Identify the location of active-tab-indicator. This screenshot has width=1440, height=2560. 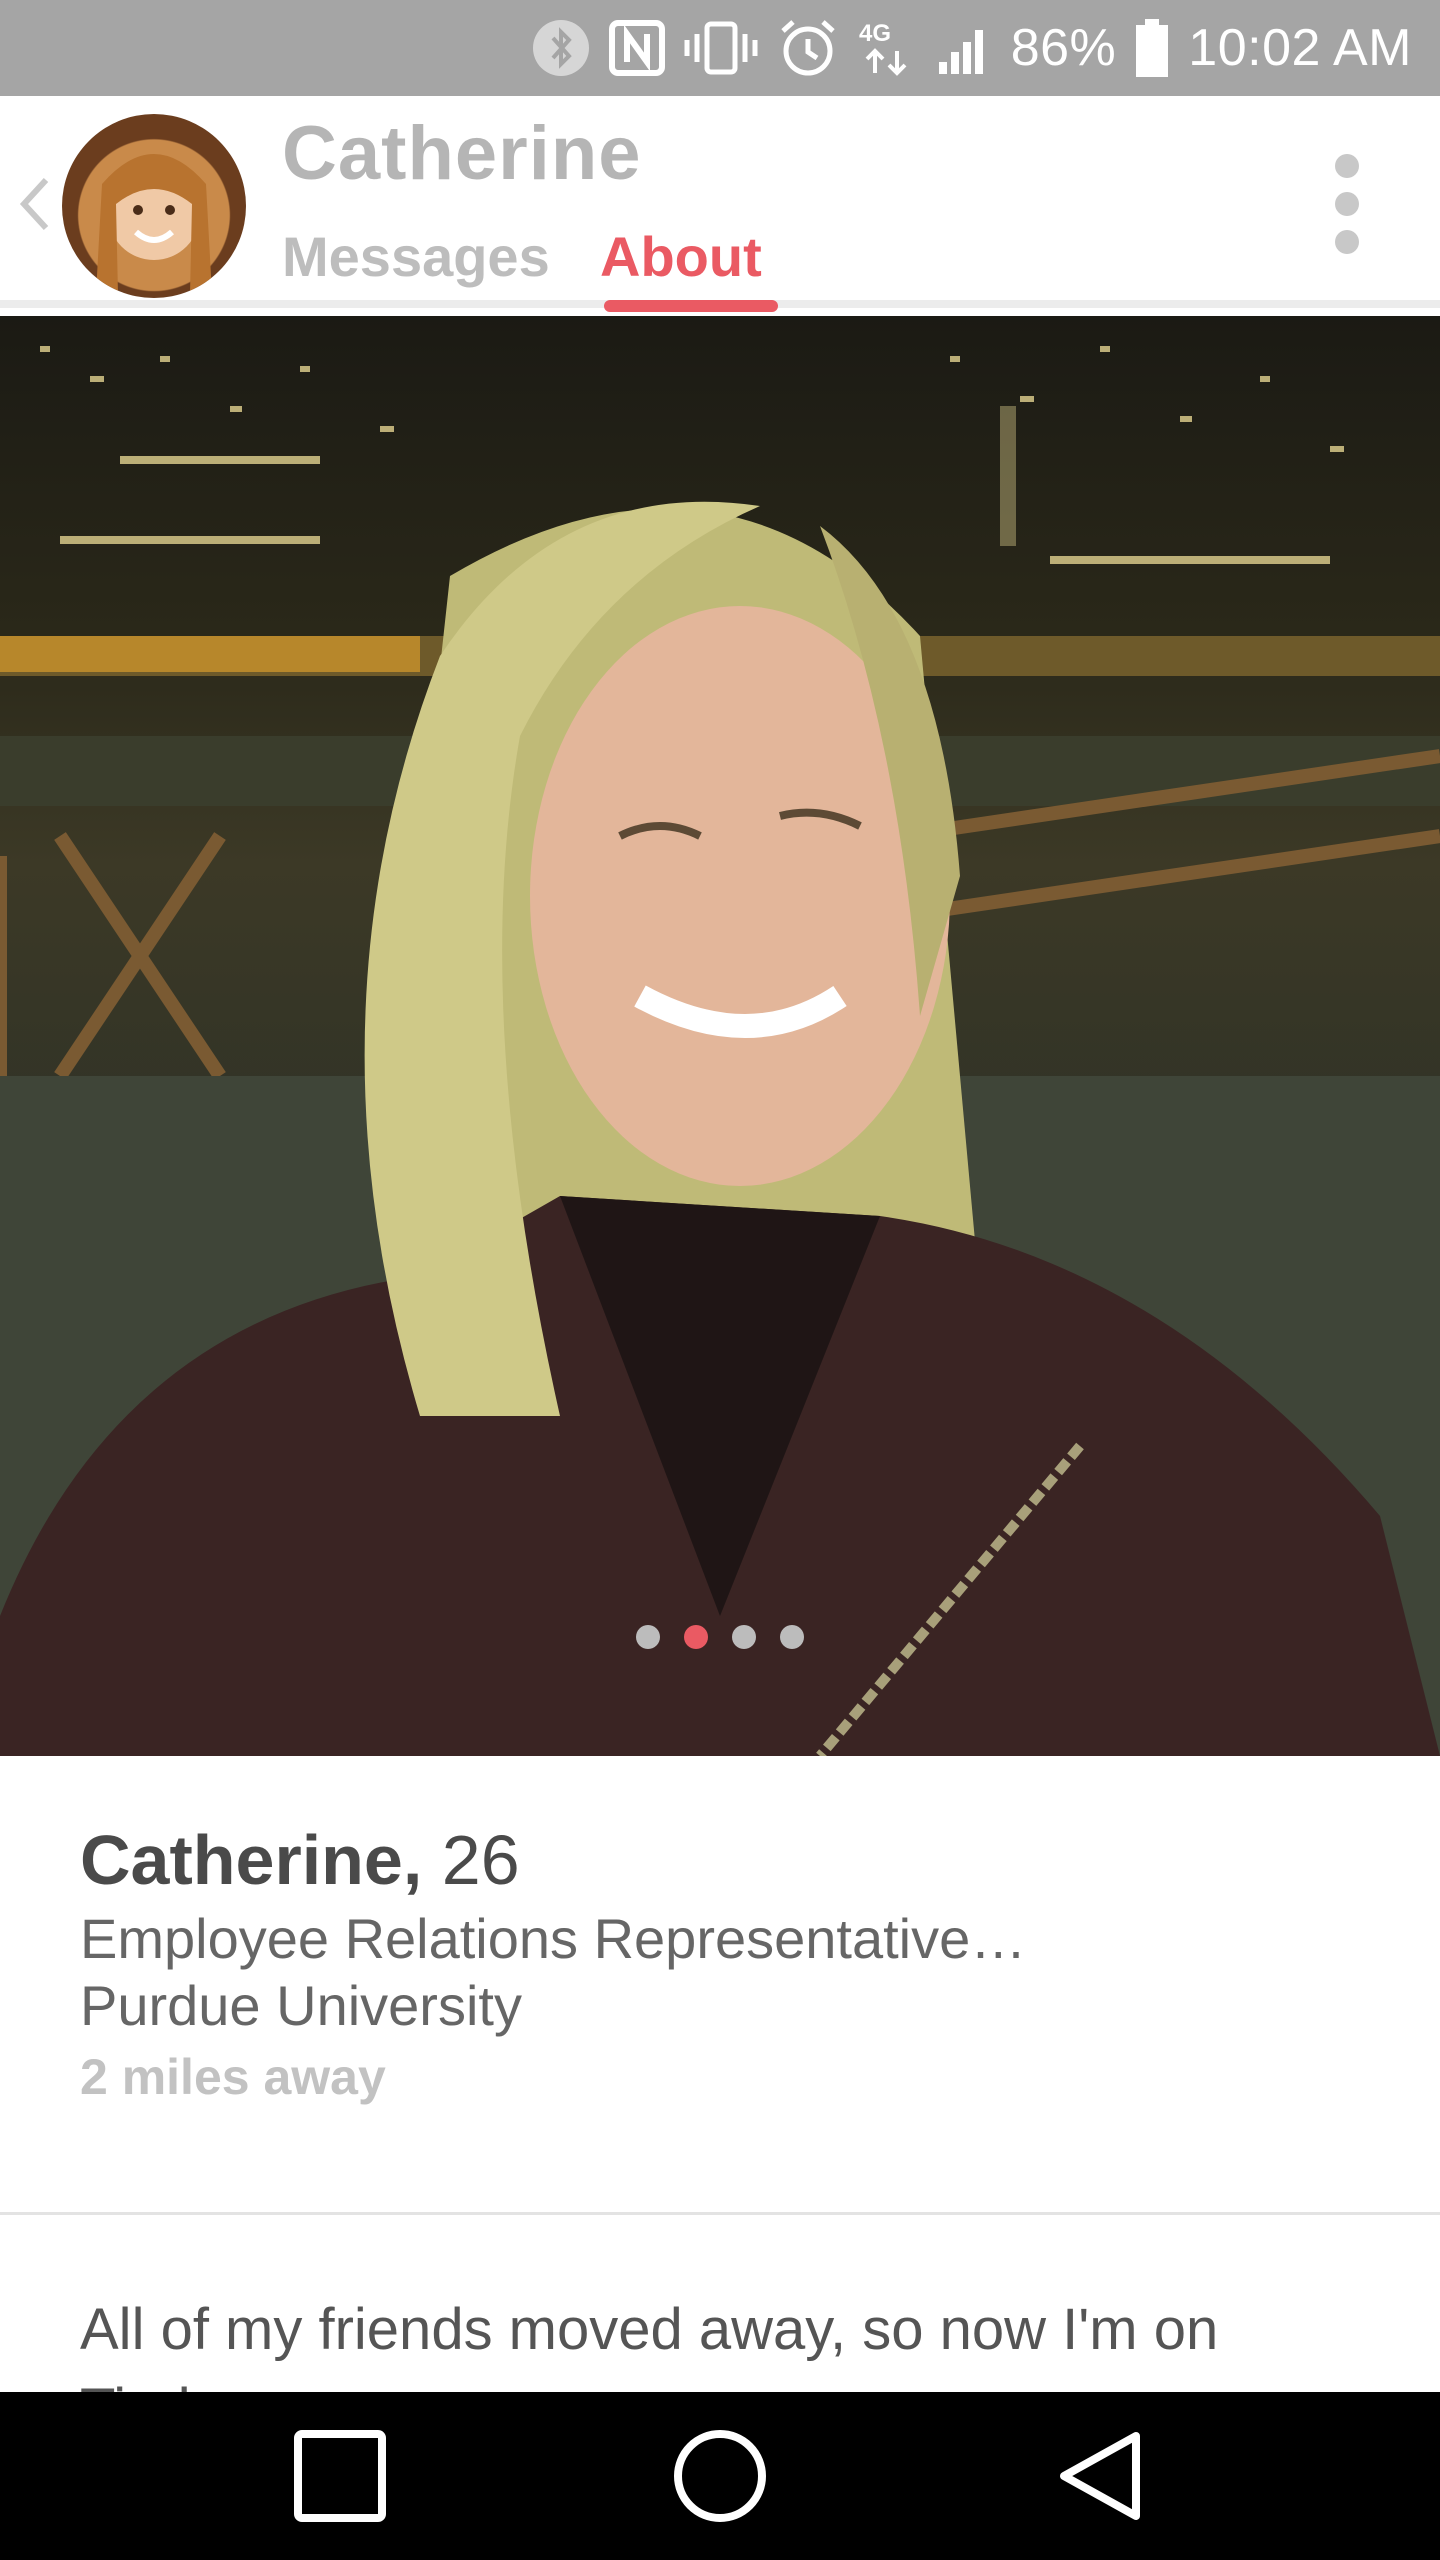
(691, 306).